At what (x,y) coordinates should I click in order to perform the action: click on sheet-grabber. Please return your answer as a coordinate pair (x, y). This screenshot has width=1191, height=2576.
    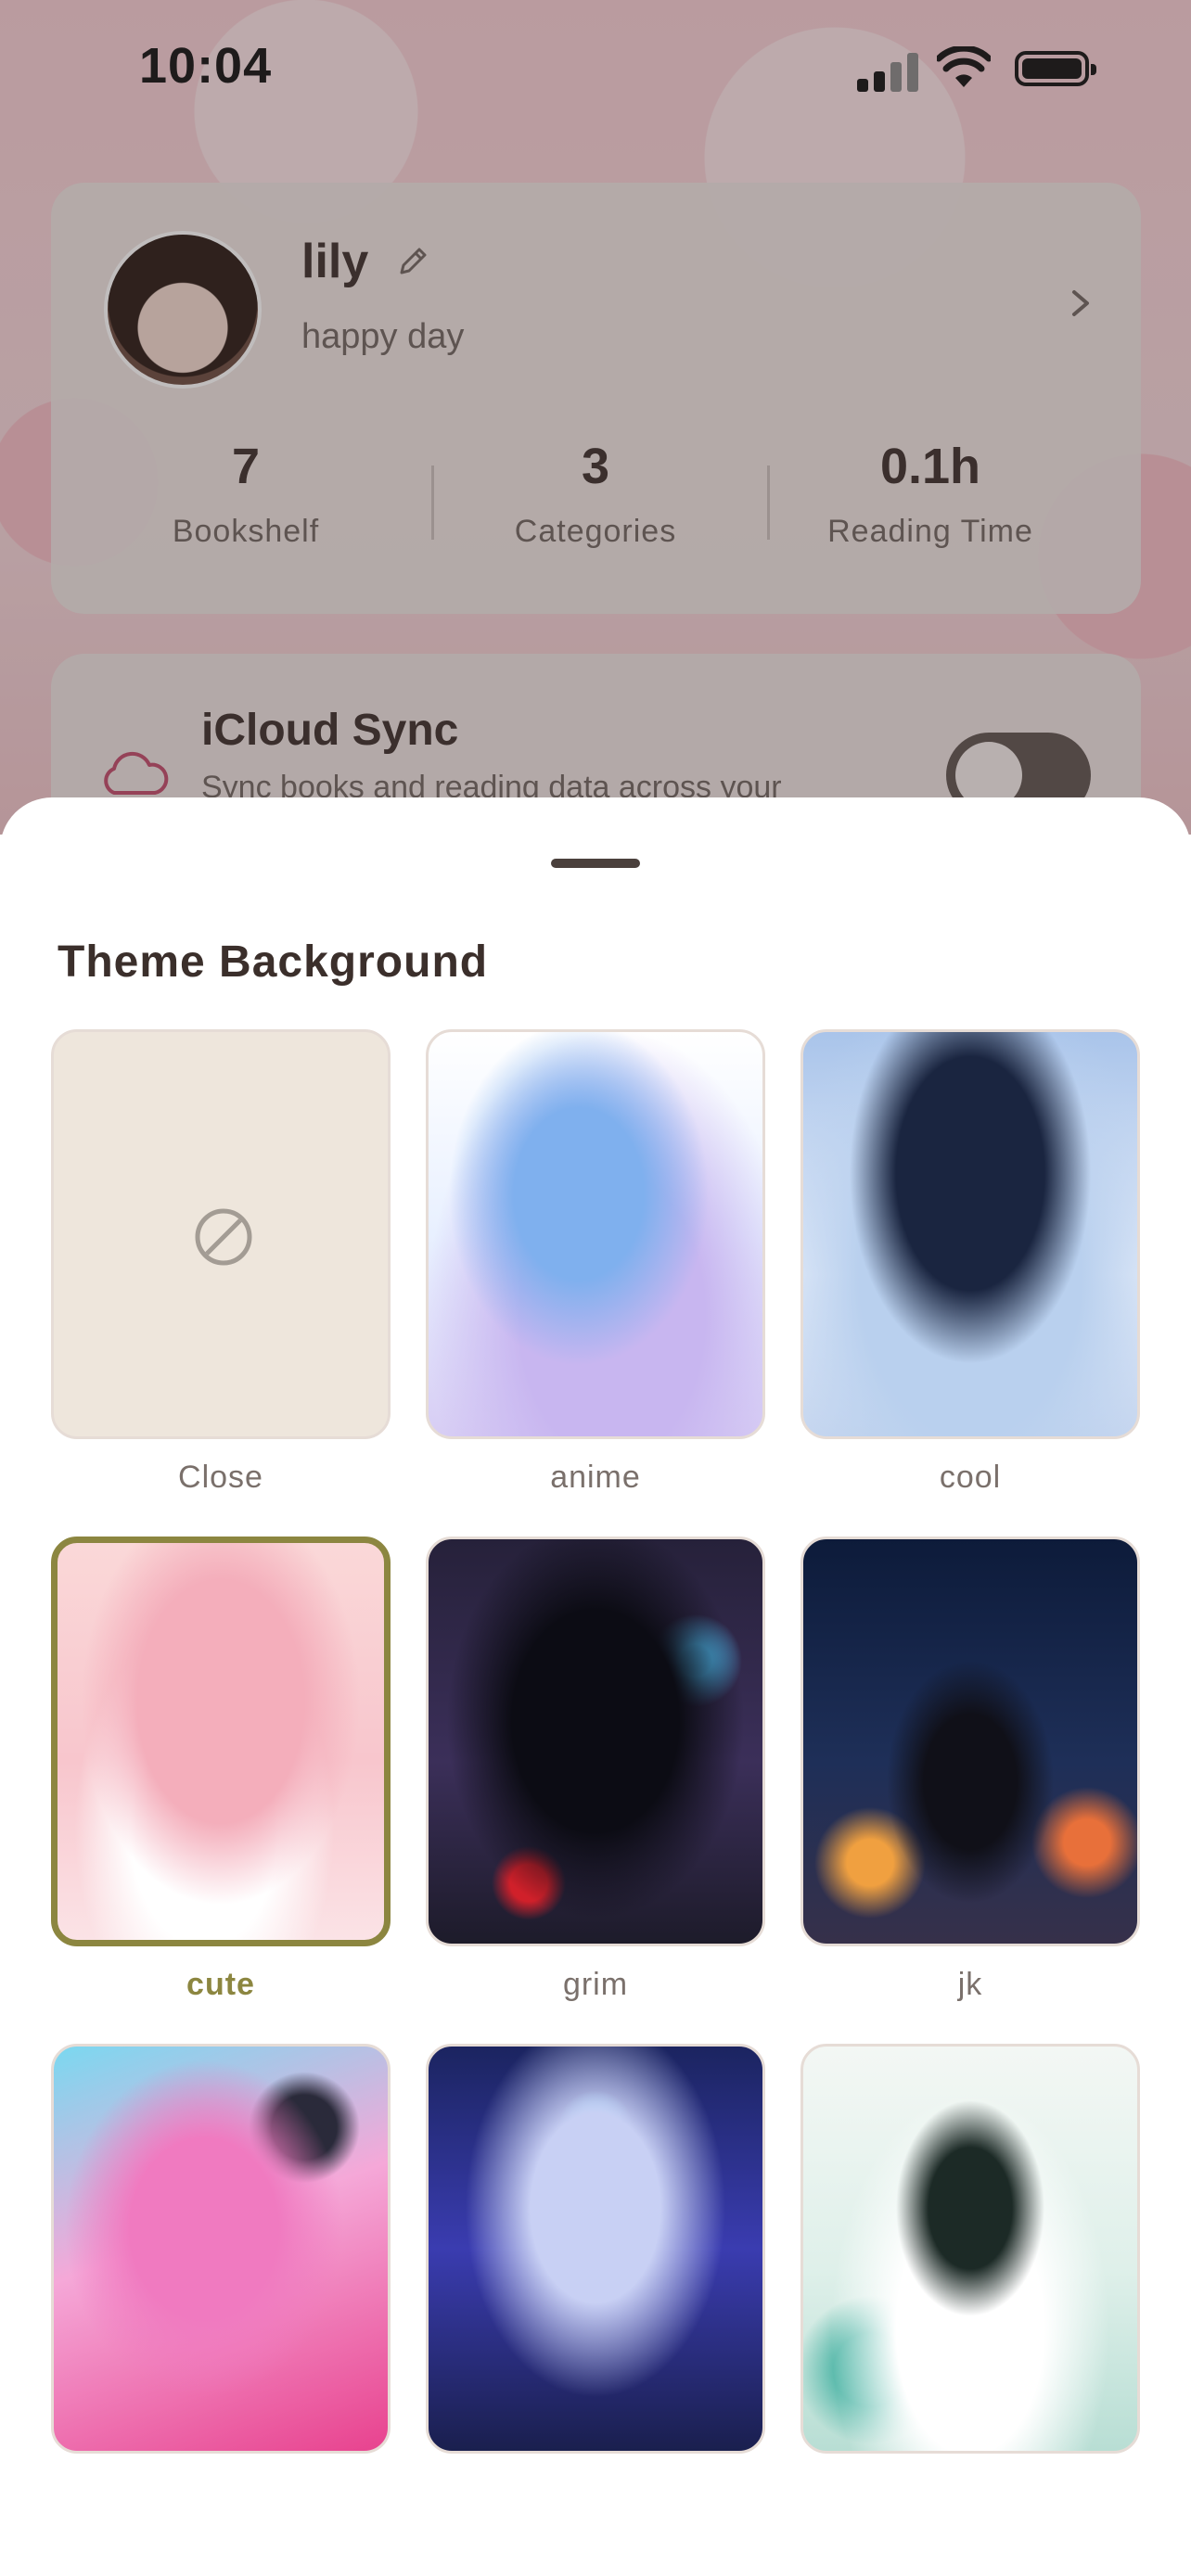
    Looking at the image, I should click on (595, 863).